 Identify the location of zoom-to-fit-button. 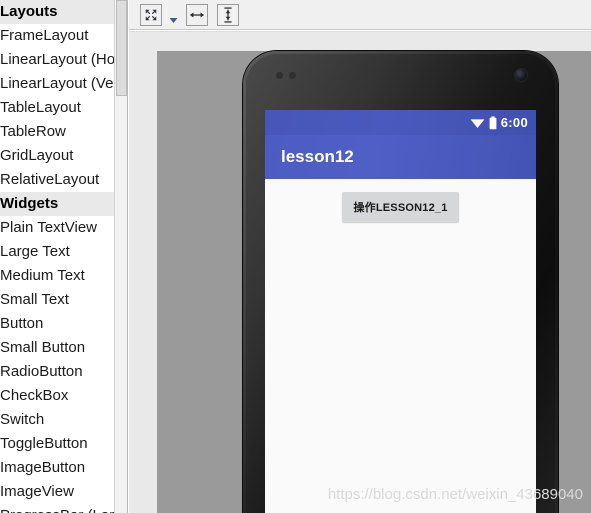
(151, 15).